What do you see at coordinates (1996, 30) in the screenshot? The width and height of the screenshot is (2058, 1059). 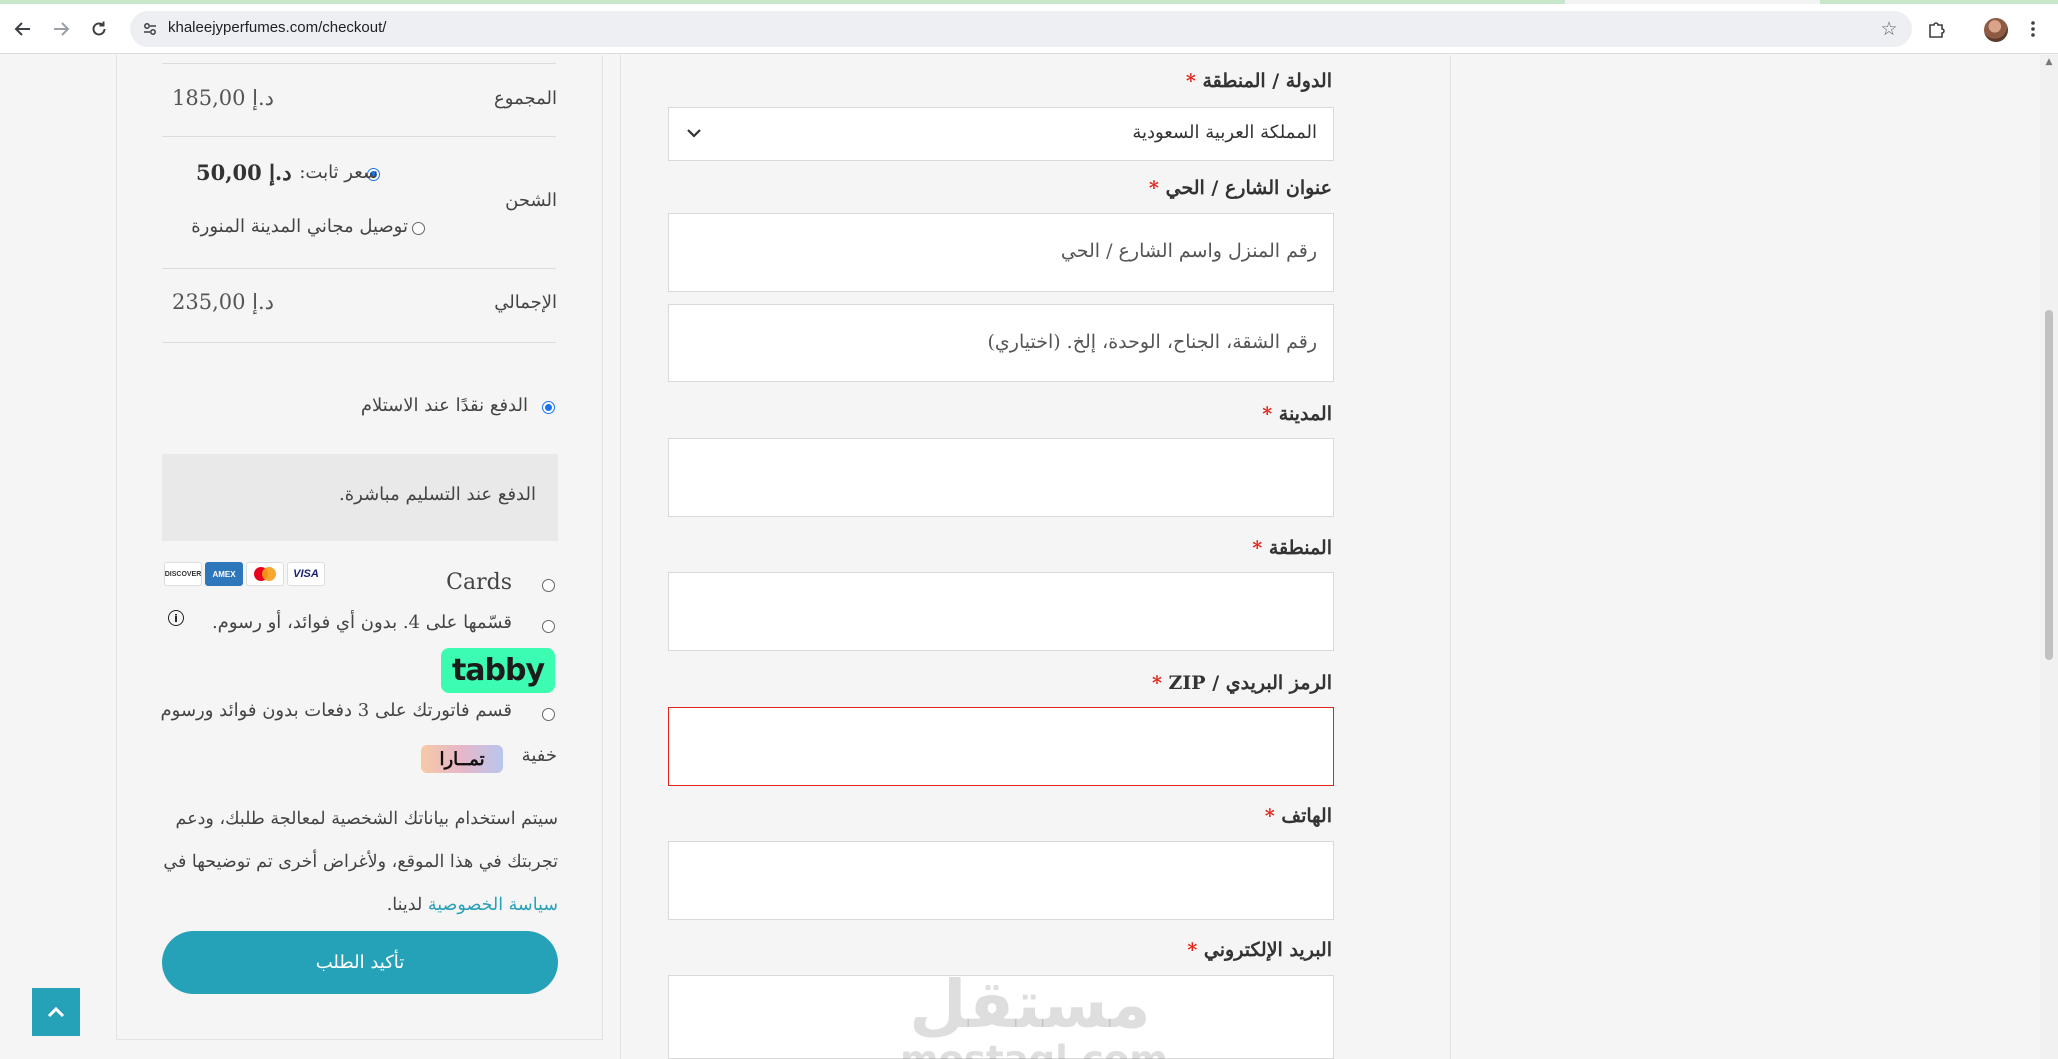 I see `profile-avatar` at bounding box center [1996, 30].